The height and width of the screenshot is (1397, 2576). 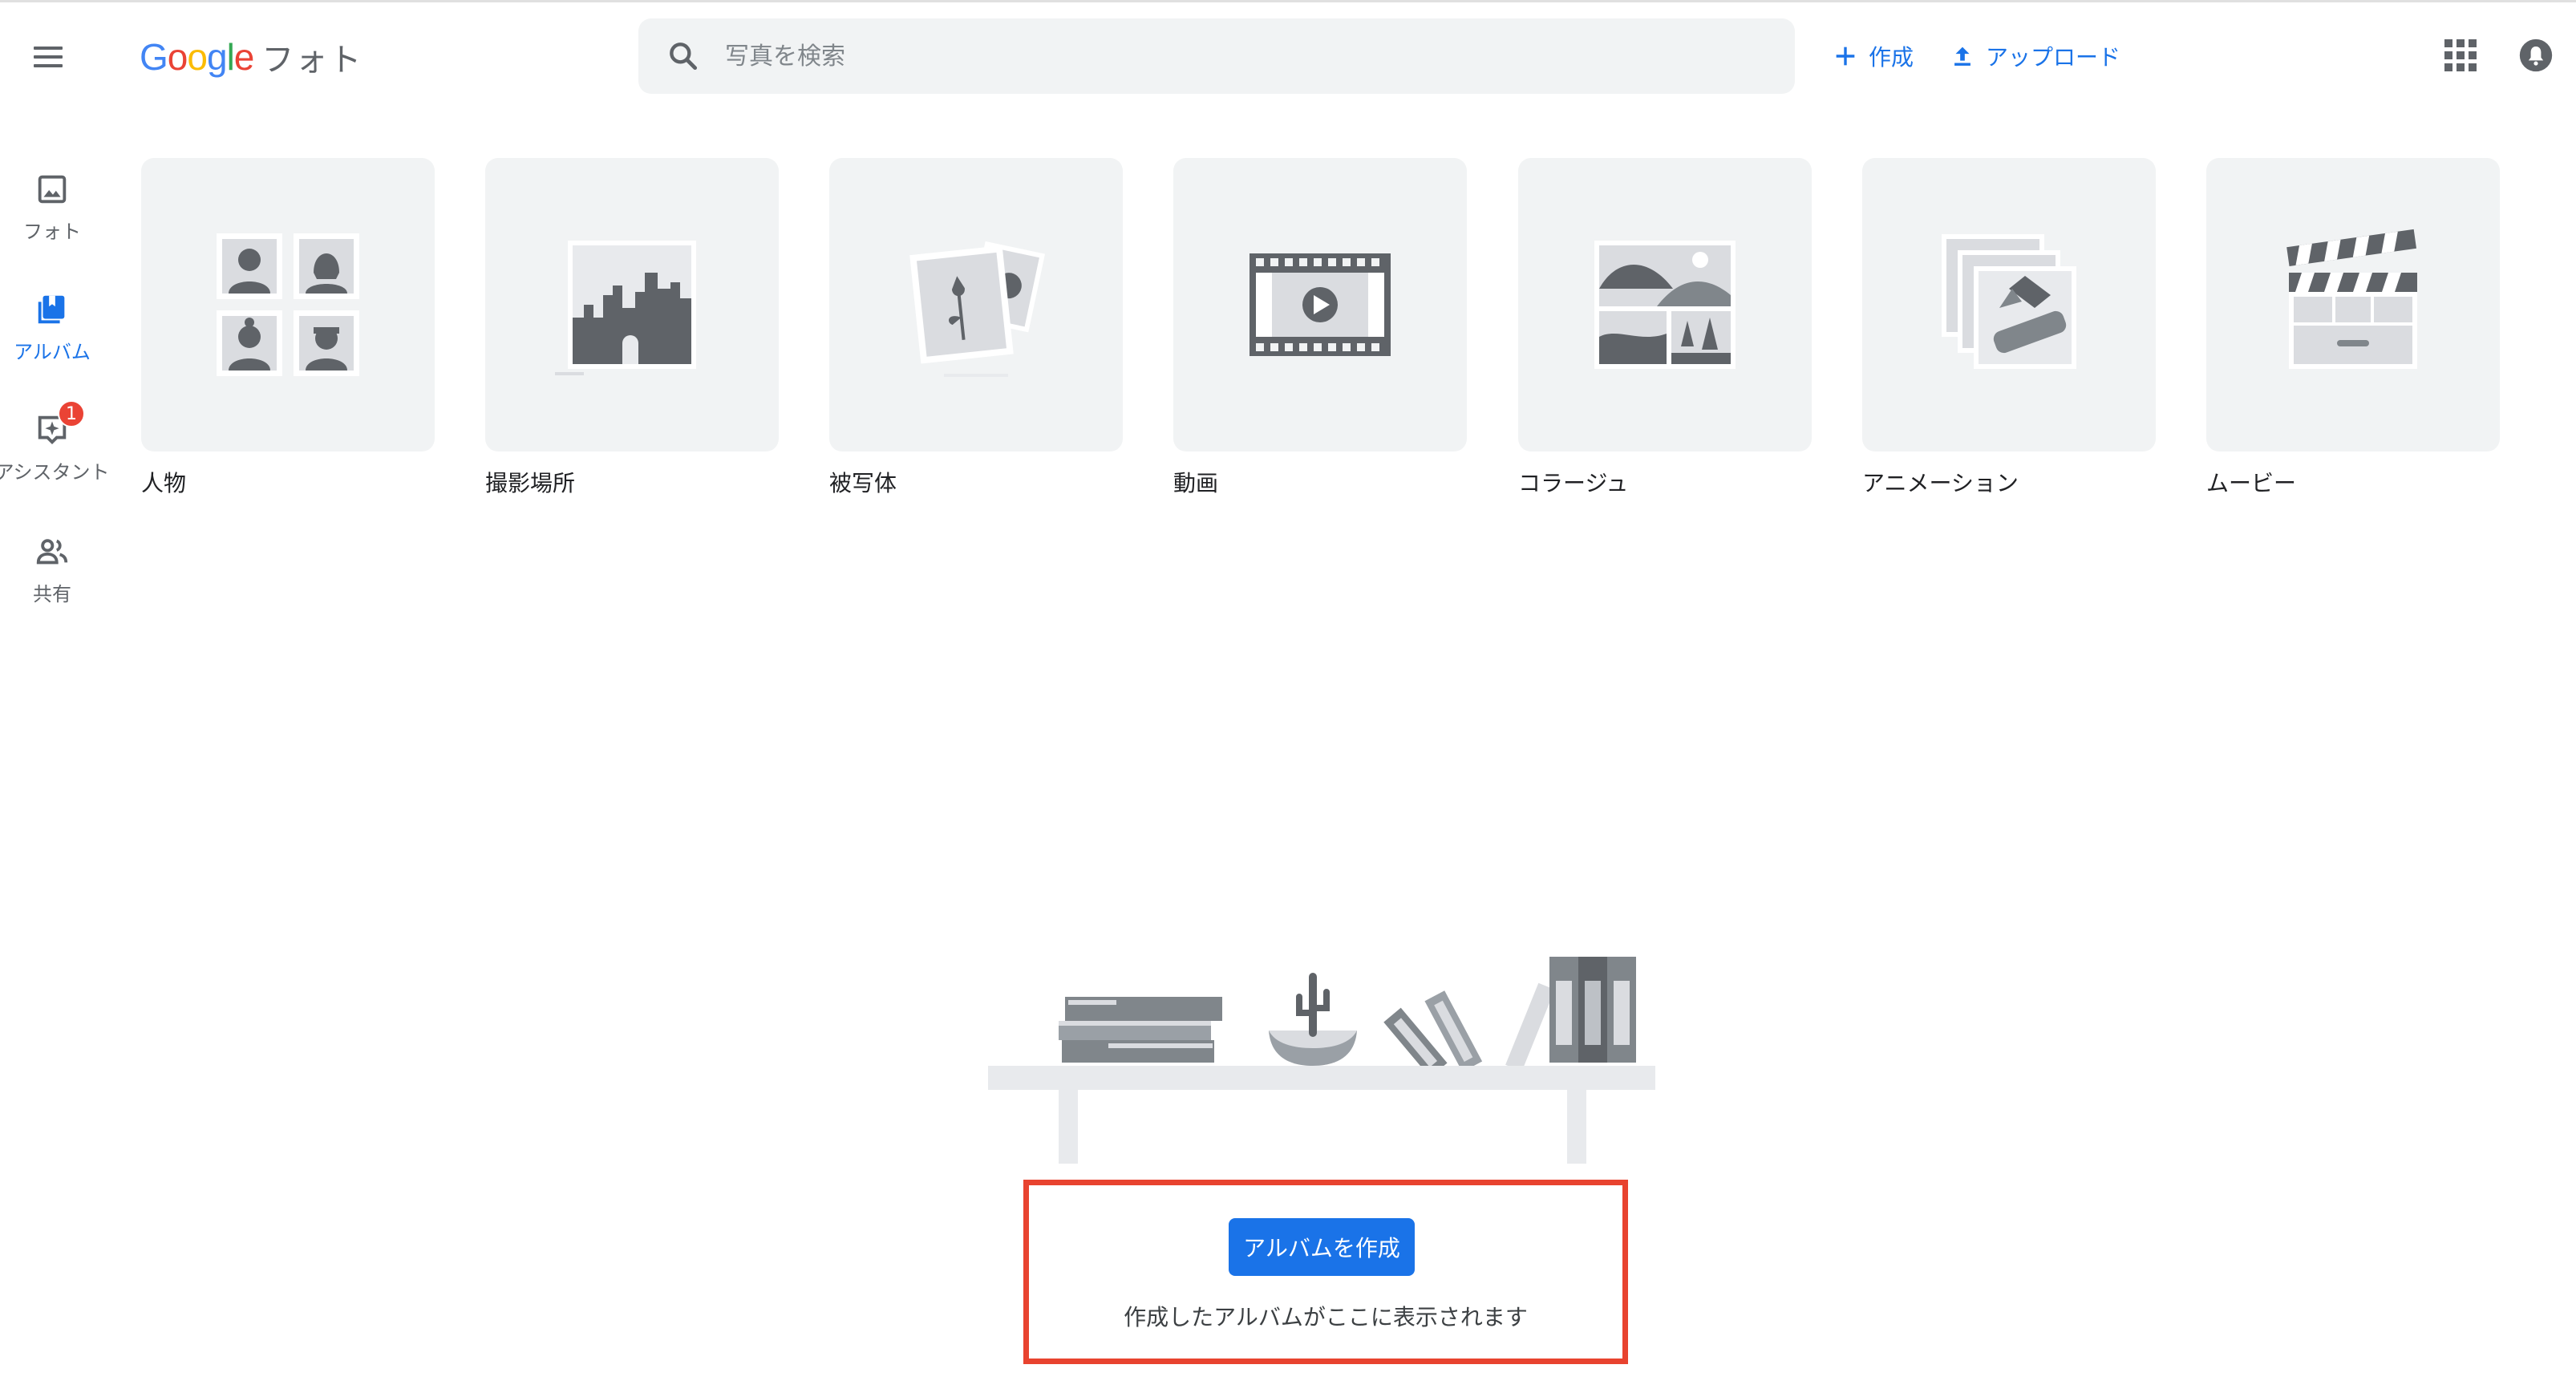 I want to click on video-illustration-icon, so click(x=1320, y=304).